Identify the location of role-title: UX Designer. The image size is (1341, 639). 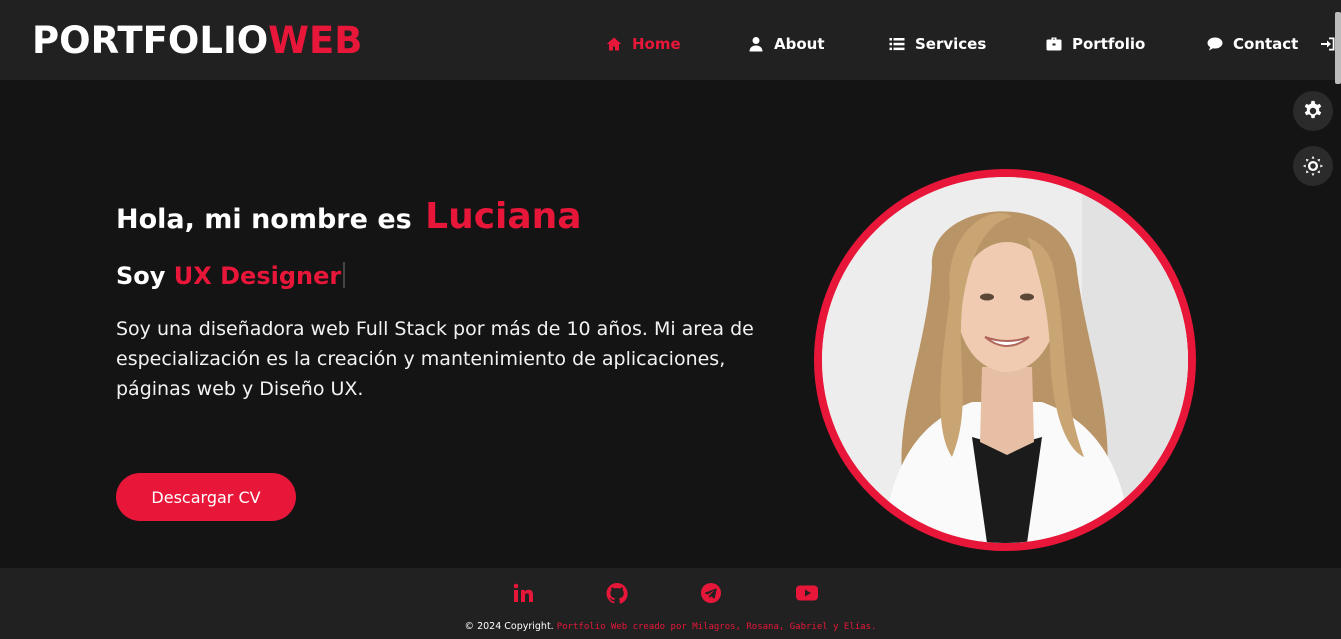
(257, 276).